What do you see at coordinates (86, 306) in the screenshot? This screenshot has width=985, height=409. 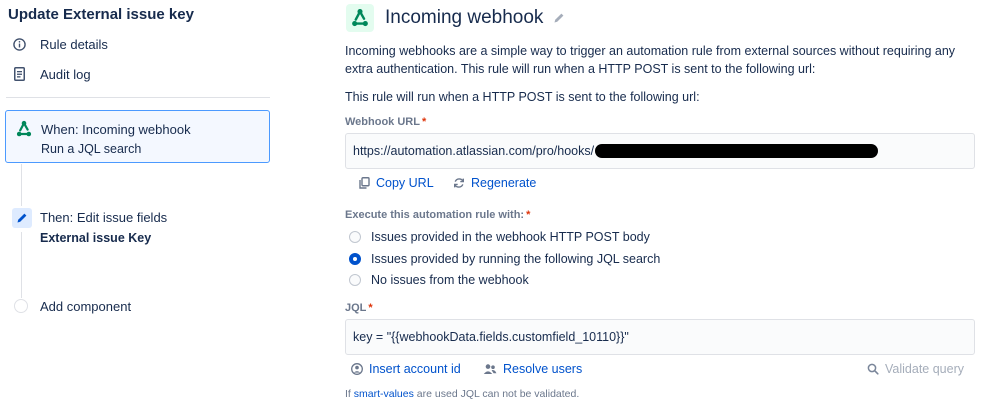 I see `add-component-label: Add component` at bounding box center [86, 306].